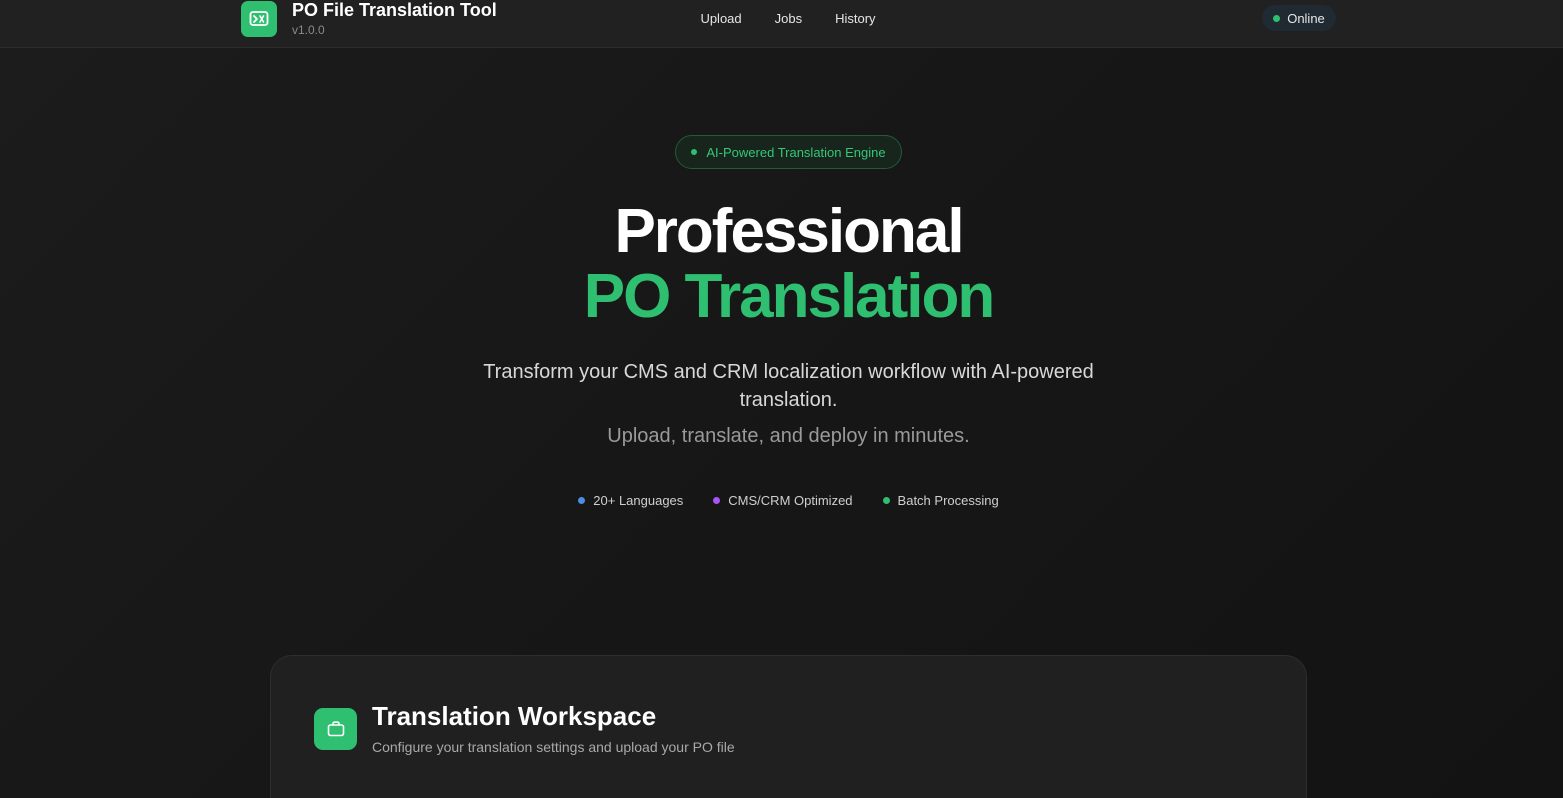 This screenshot has height=798, width=1563. I want to click on status-dot-icon, so click(1277, 18).